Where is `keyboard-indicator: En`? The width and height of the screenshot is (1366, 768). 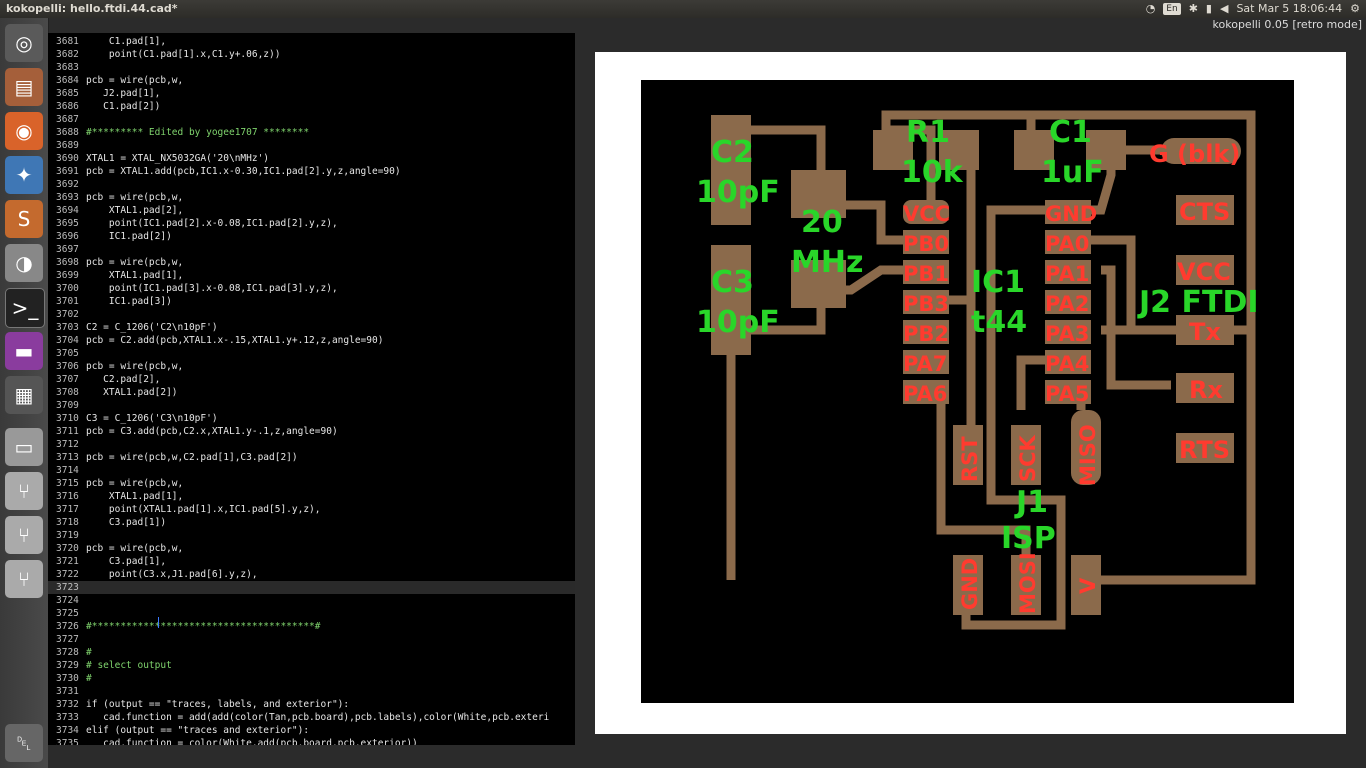 keyboard-indicator: En is located at coordinates (1172, 8).